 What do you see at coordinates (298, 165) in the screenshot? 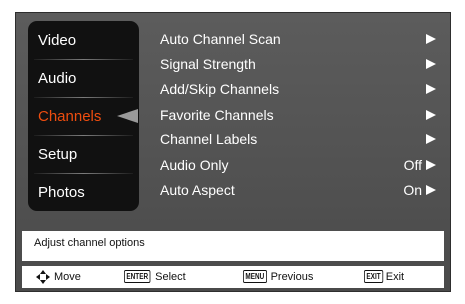
I see `option-audio-only: Audio Only Off` at bounding box center [298, 165].